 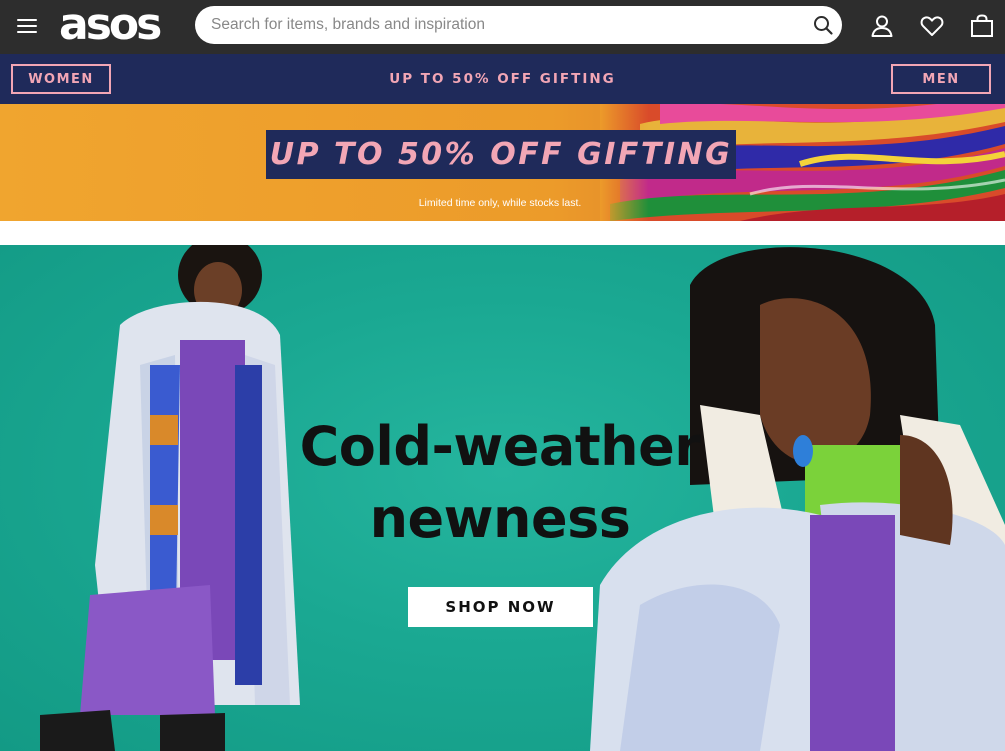 I want to click on search-input, so click(x=506, y=25).